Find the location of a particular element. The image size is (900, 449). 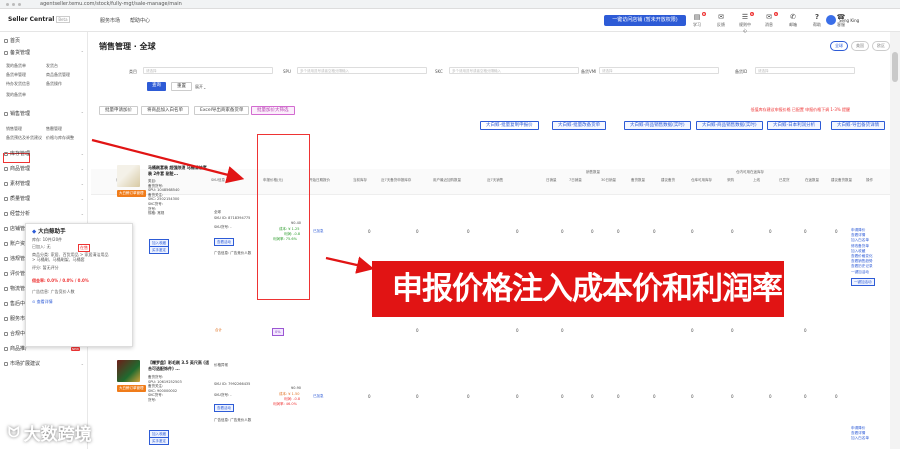

annotation-arrows is located at coordinates (233, 206).